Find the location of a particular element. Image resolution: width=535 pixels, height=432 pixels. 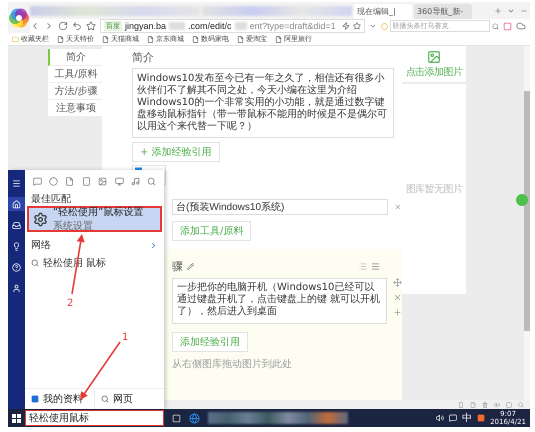

nav-item: 注意事项 is located at coordinates (75, 108).